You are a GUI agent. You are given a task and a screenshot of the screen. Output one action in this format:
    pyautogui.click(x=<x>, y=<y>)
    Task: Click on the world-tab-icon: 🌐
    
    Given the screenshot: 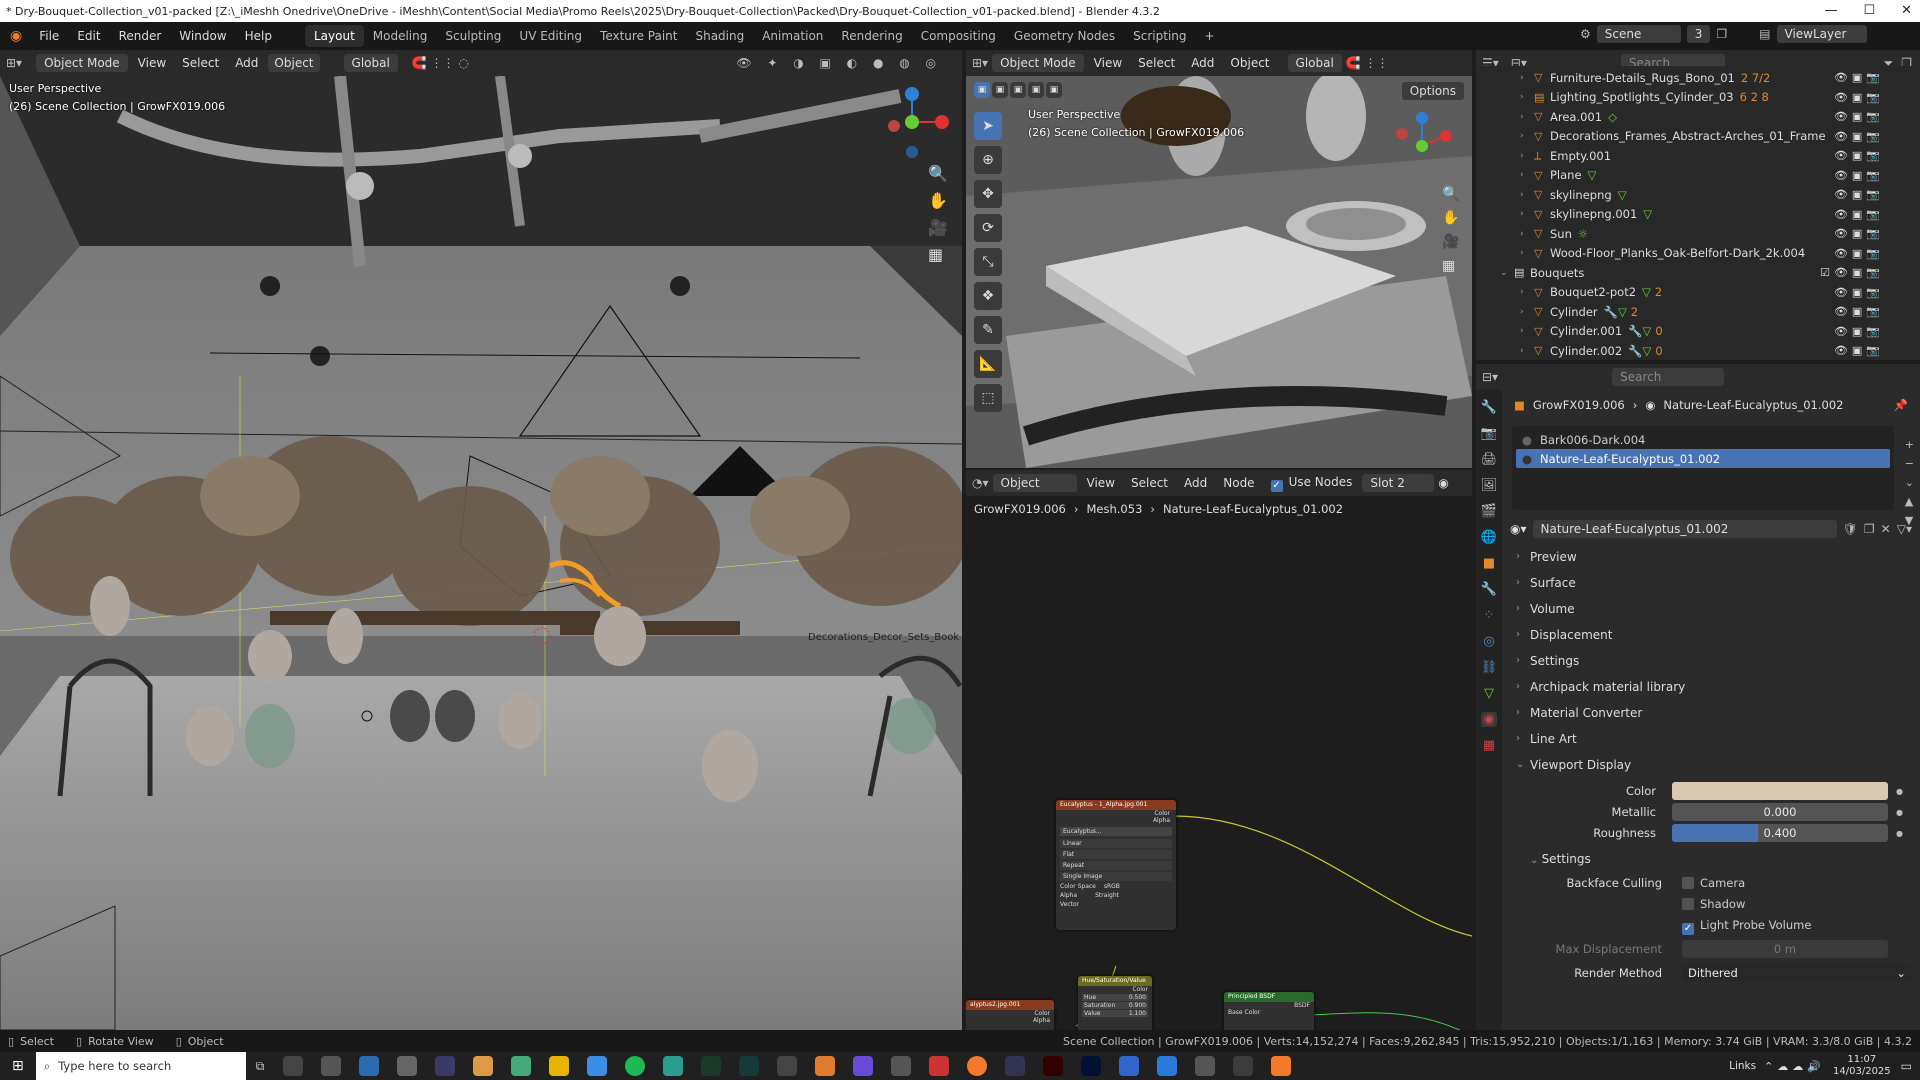 What is the action you would take?
    pyautogui.click(x=1489, y=537)
    